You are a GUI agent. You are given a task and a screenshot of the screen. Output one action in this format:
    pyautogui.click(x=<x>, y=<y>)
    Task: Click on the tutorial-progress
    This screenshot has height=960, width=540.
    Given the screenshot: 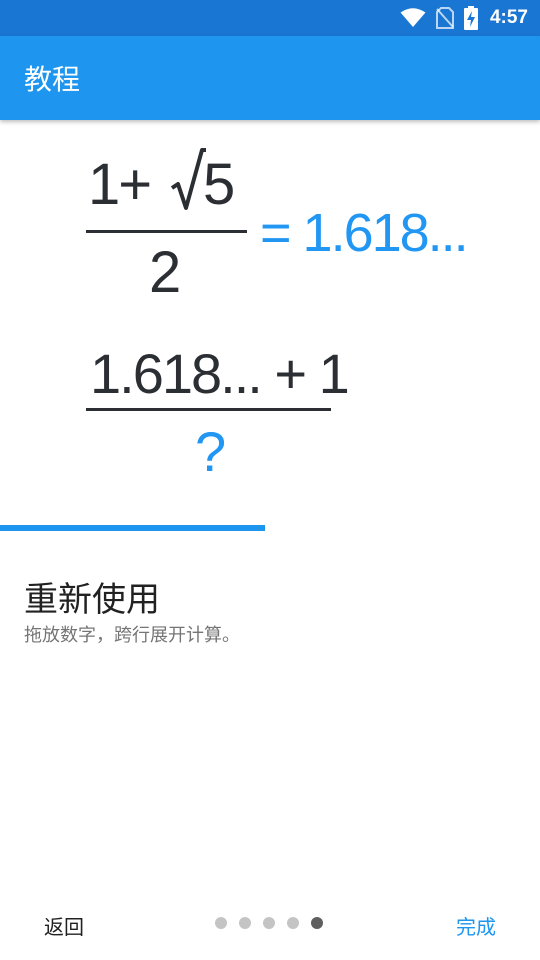 What is the action you would take?
    pyautogui.click(x=270, y=528)
    